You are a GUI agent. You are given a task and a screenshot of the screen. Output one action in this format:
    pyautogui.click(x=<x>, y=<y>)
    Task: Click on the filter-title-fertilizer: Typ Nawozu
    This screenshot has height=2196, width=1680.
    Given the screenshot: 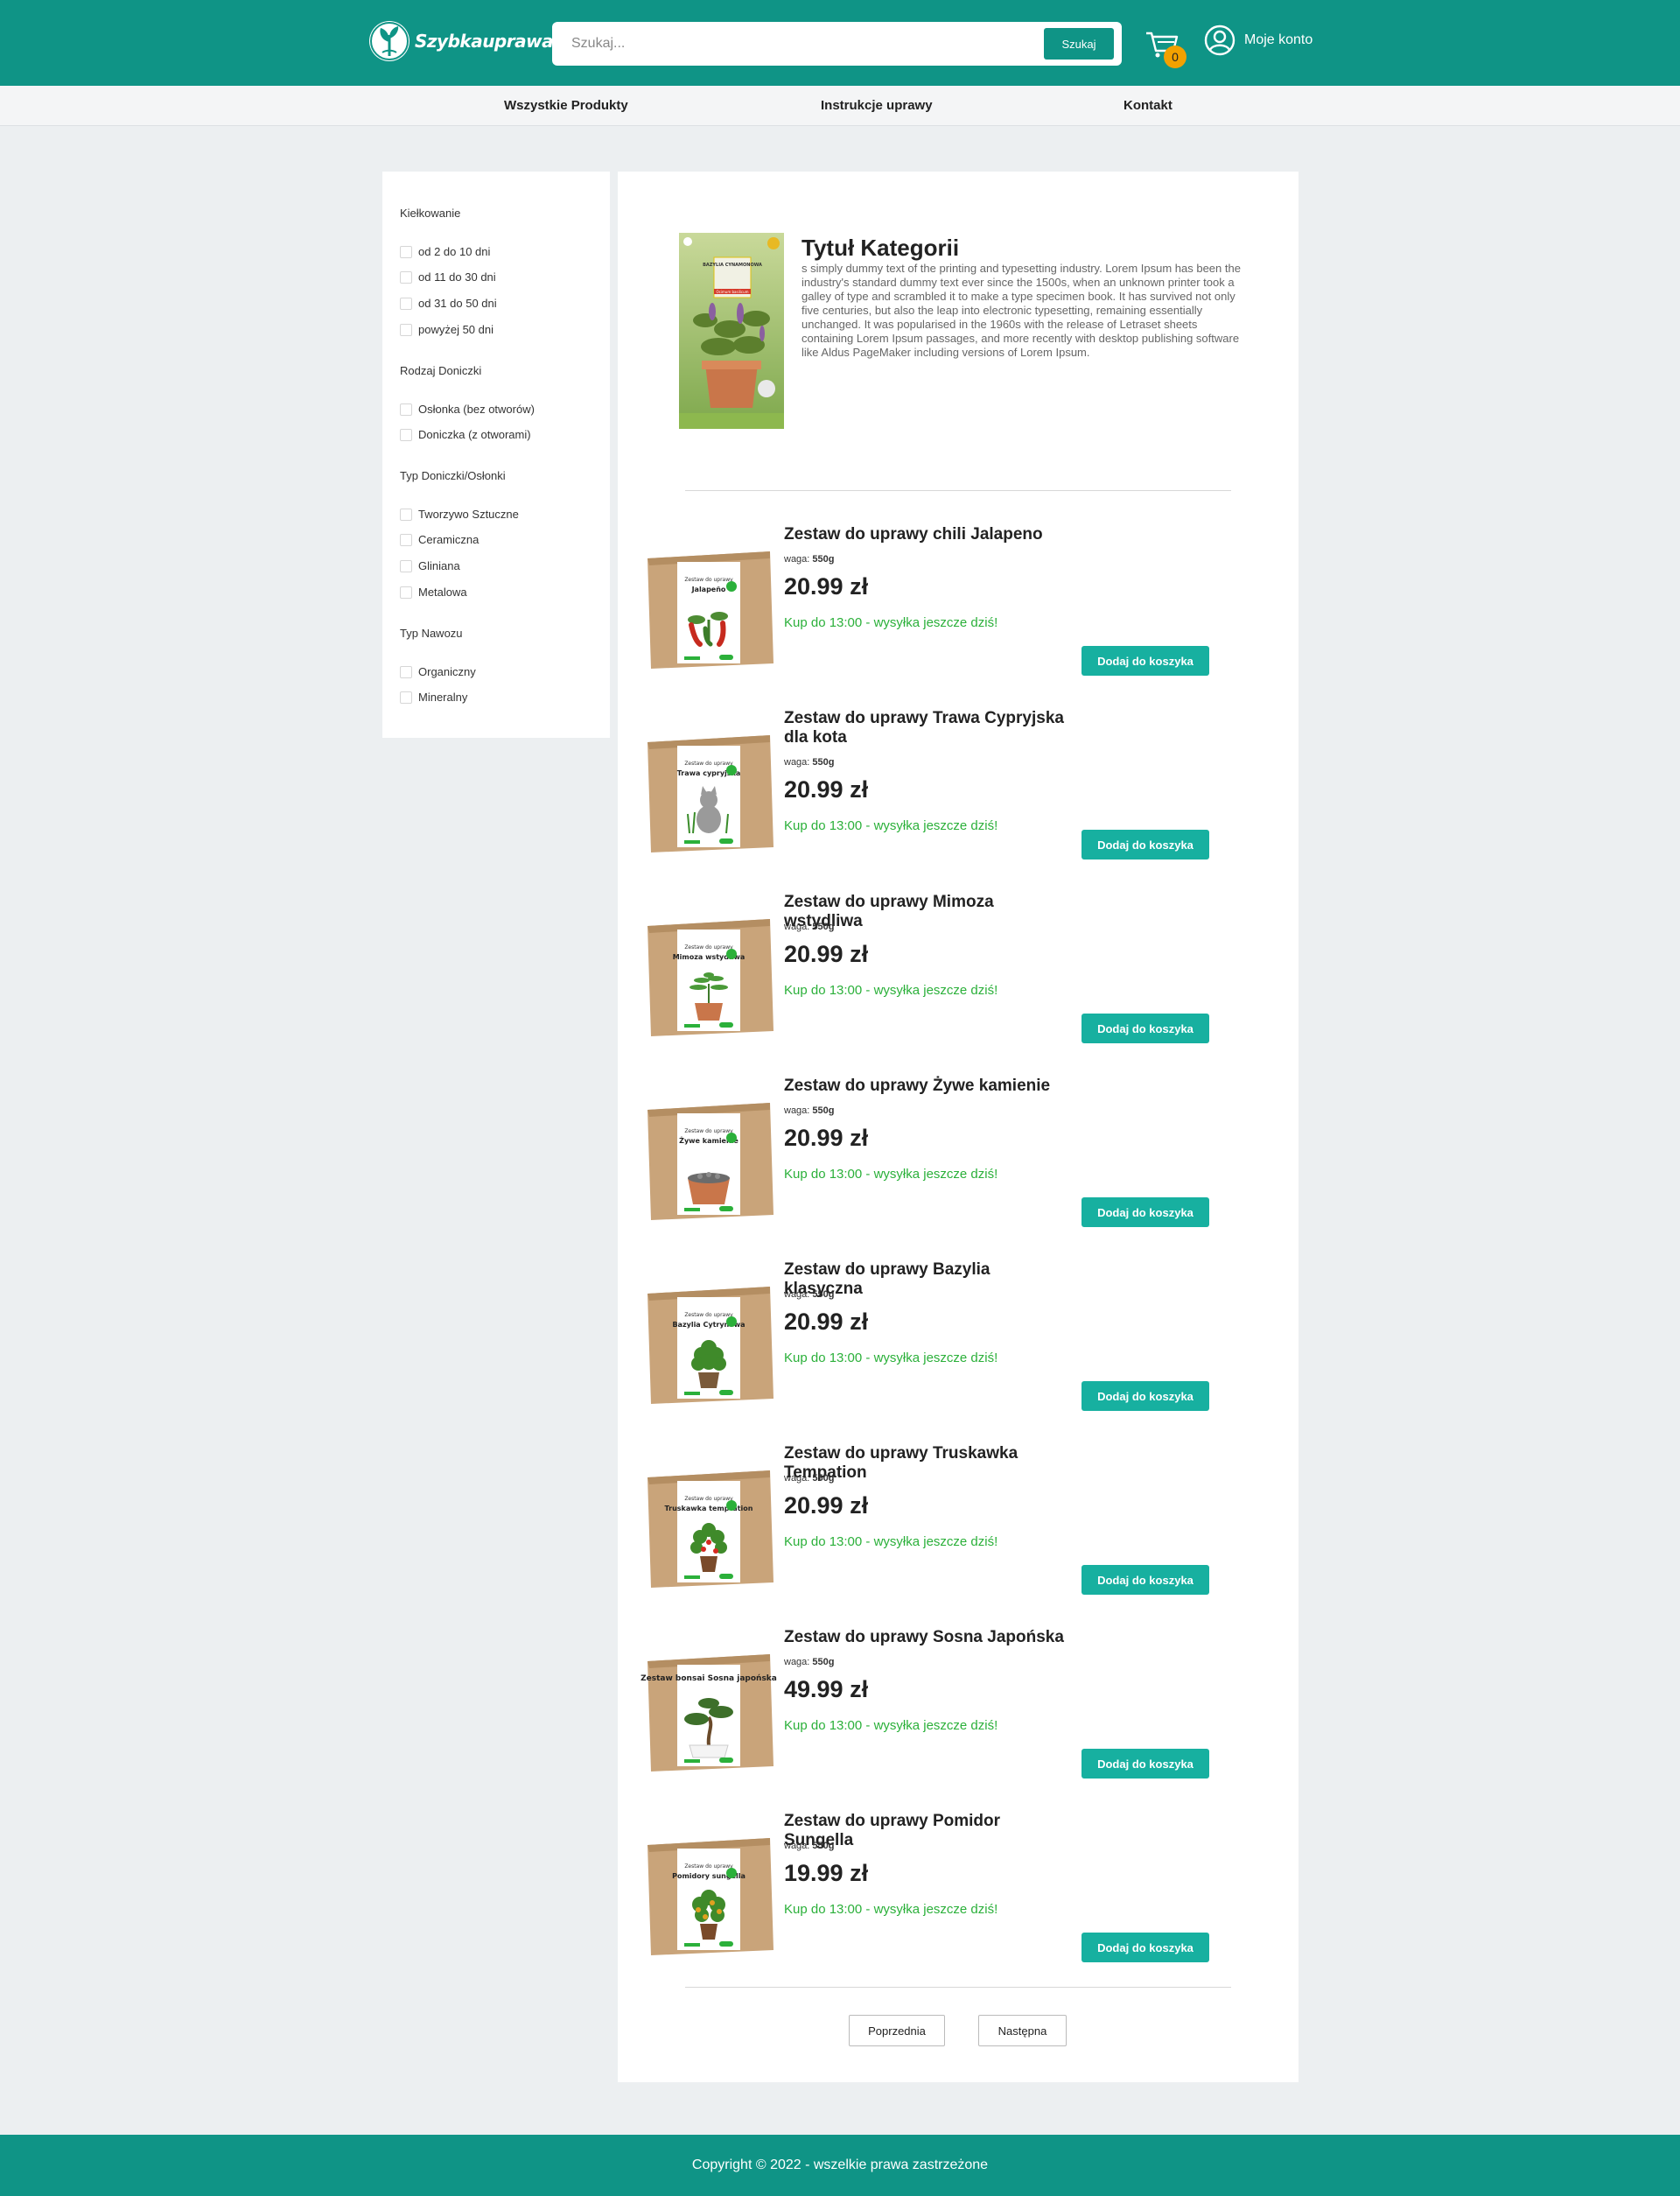 What is the action you would take?
    pyautogui.click(x=431, y=633)
    